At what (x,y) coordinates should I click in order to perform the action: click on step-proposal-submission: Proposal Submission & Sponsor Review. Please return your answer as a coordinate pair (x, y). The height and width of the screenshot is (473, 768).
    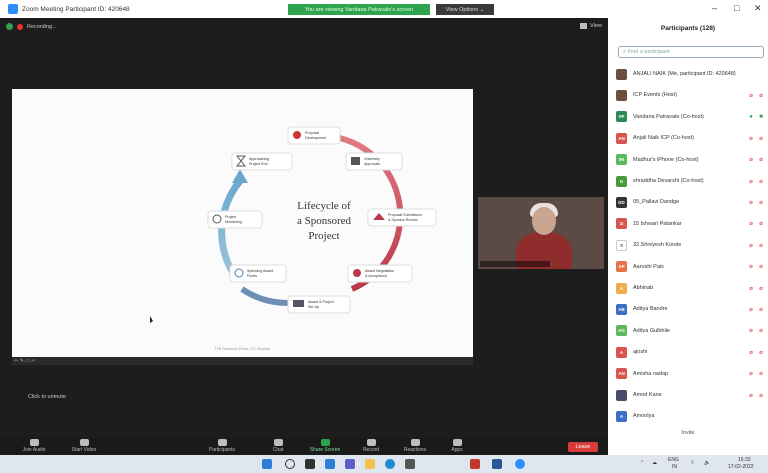
    Looking at the image, I should click on (402, 217).